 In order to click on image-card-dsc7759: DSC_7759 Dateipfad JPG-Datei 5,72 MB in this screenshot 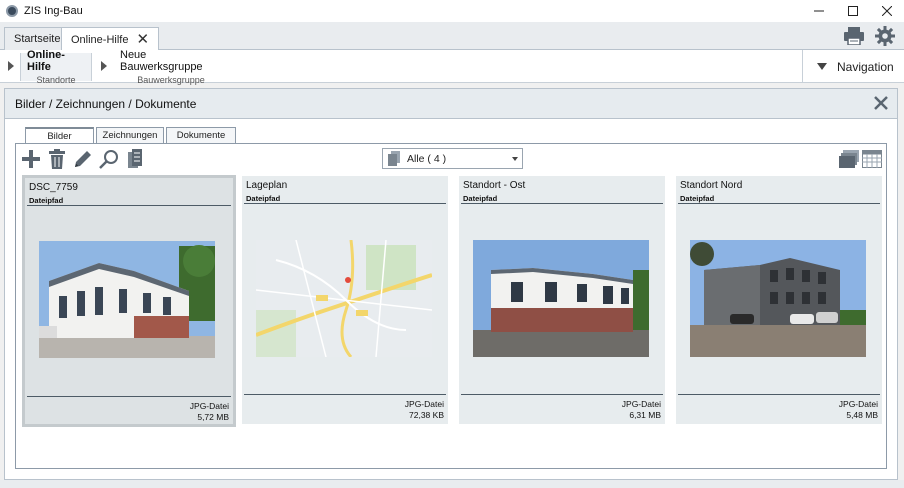, I will do `click(129, 301)`.